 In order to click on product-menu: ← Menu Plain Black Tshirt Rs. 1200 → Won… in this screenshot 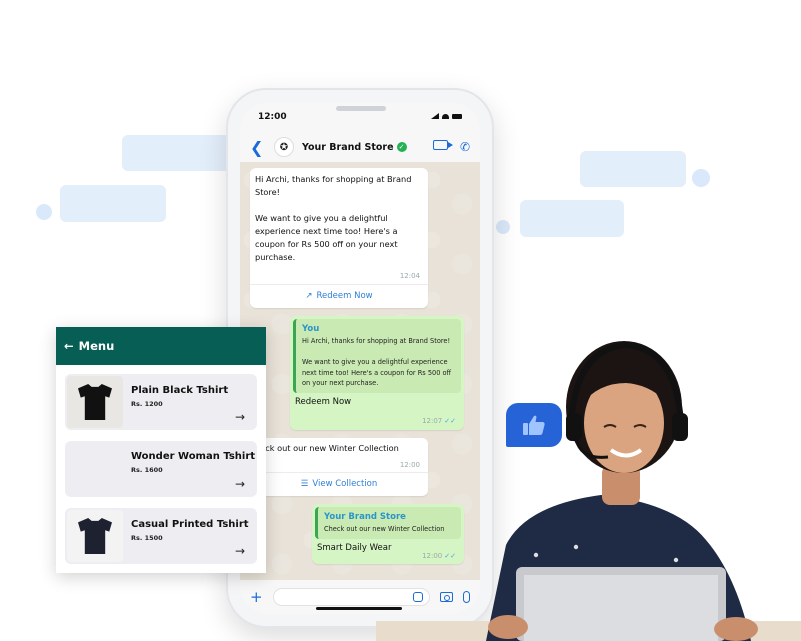, I will do `click(161, 450)`.